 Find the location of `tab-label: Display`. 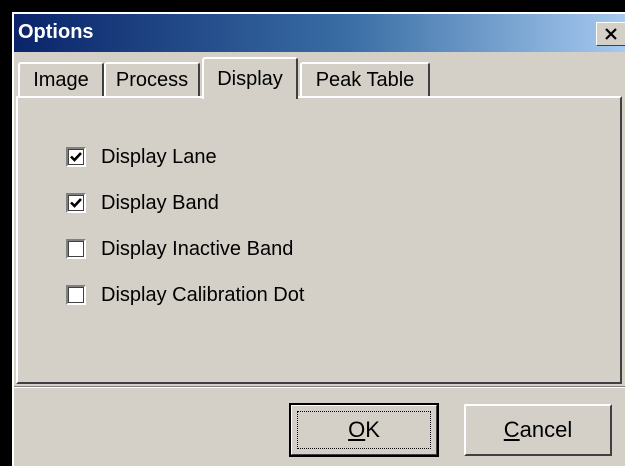

tab-label: Display is located at coordinates (250, 78).